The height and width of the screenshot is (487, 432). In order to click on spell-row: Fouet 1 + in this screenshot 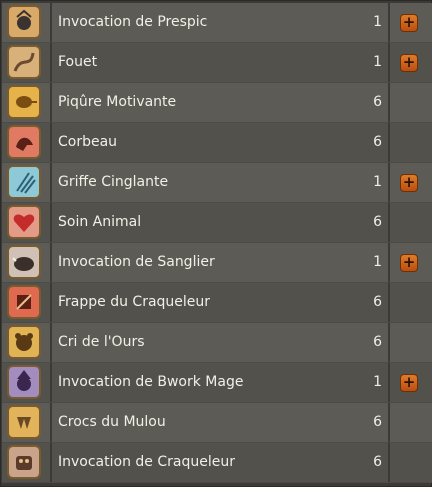, I will do `click(217, 63)`.